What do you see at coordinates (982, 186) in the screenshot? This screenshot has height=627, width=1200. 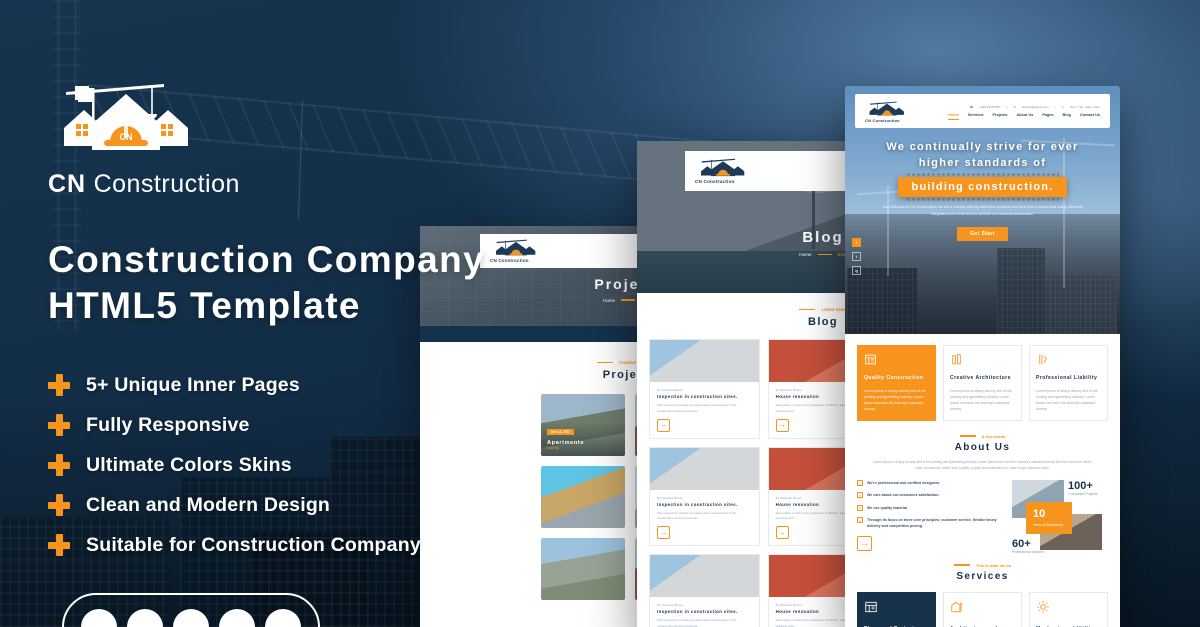 I see `hero-highlight-banner: building construction.` at bounding box center [982, 186].